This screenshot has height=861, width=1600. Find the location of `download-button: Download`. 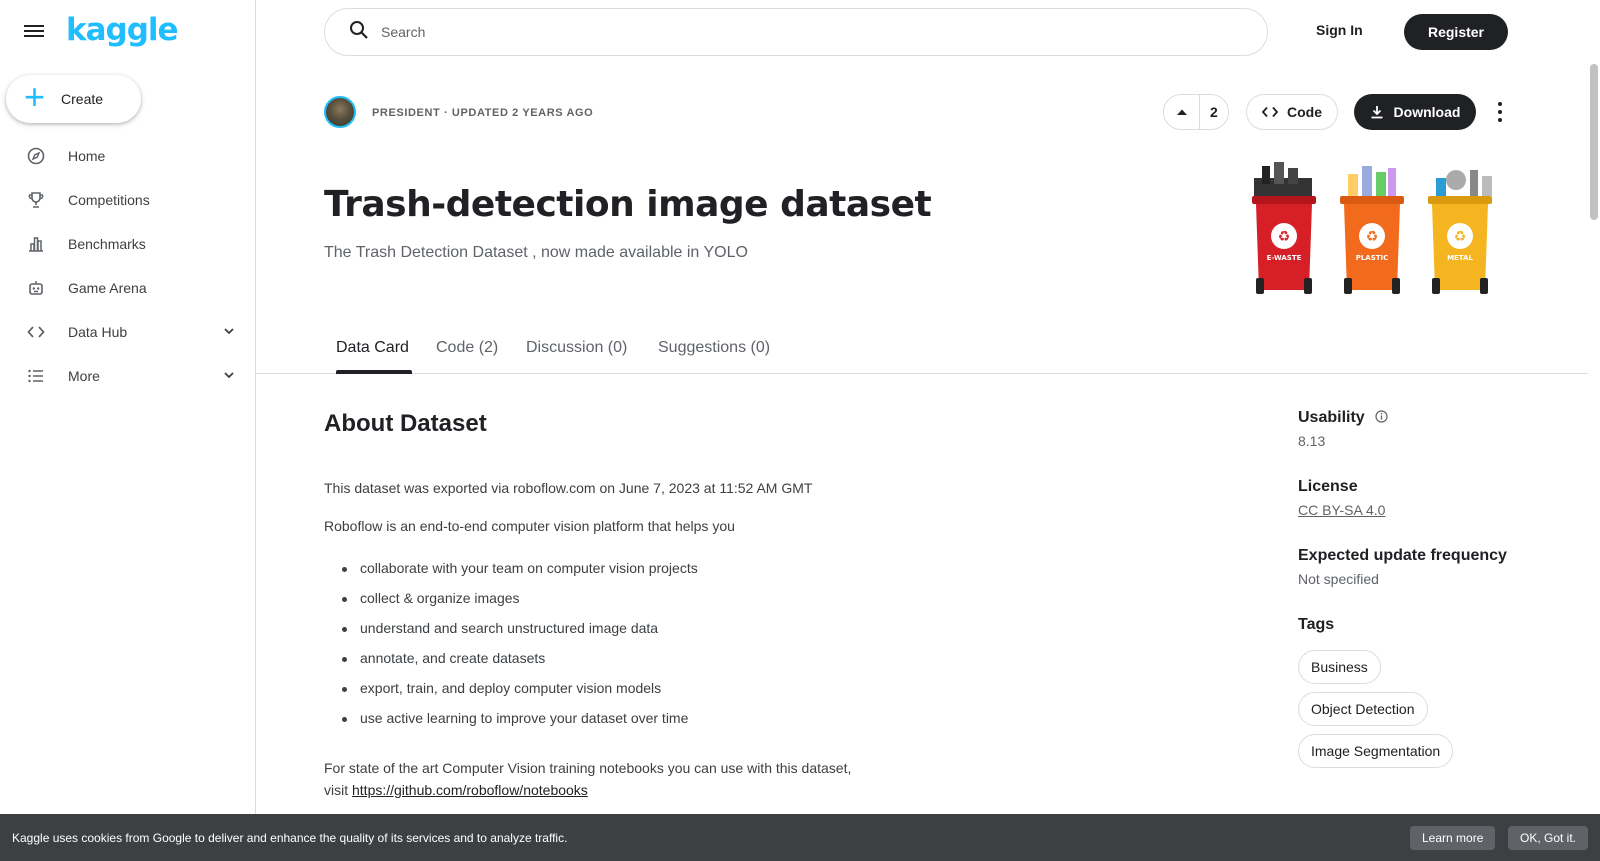

download-button: Download is located at coordinates (1415, 112).